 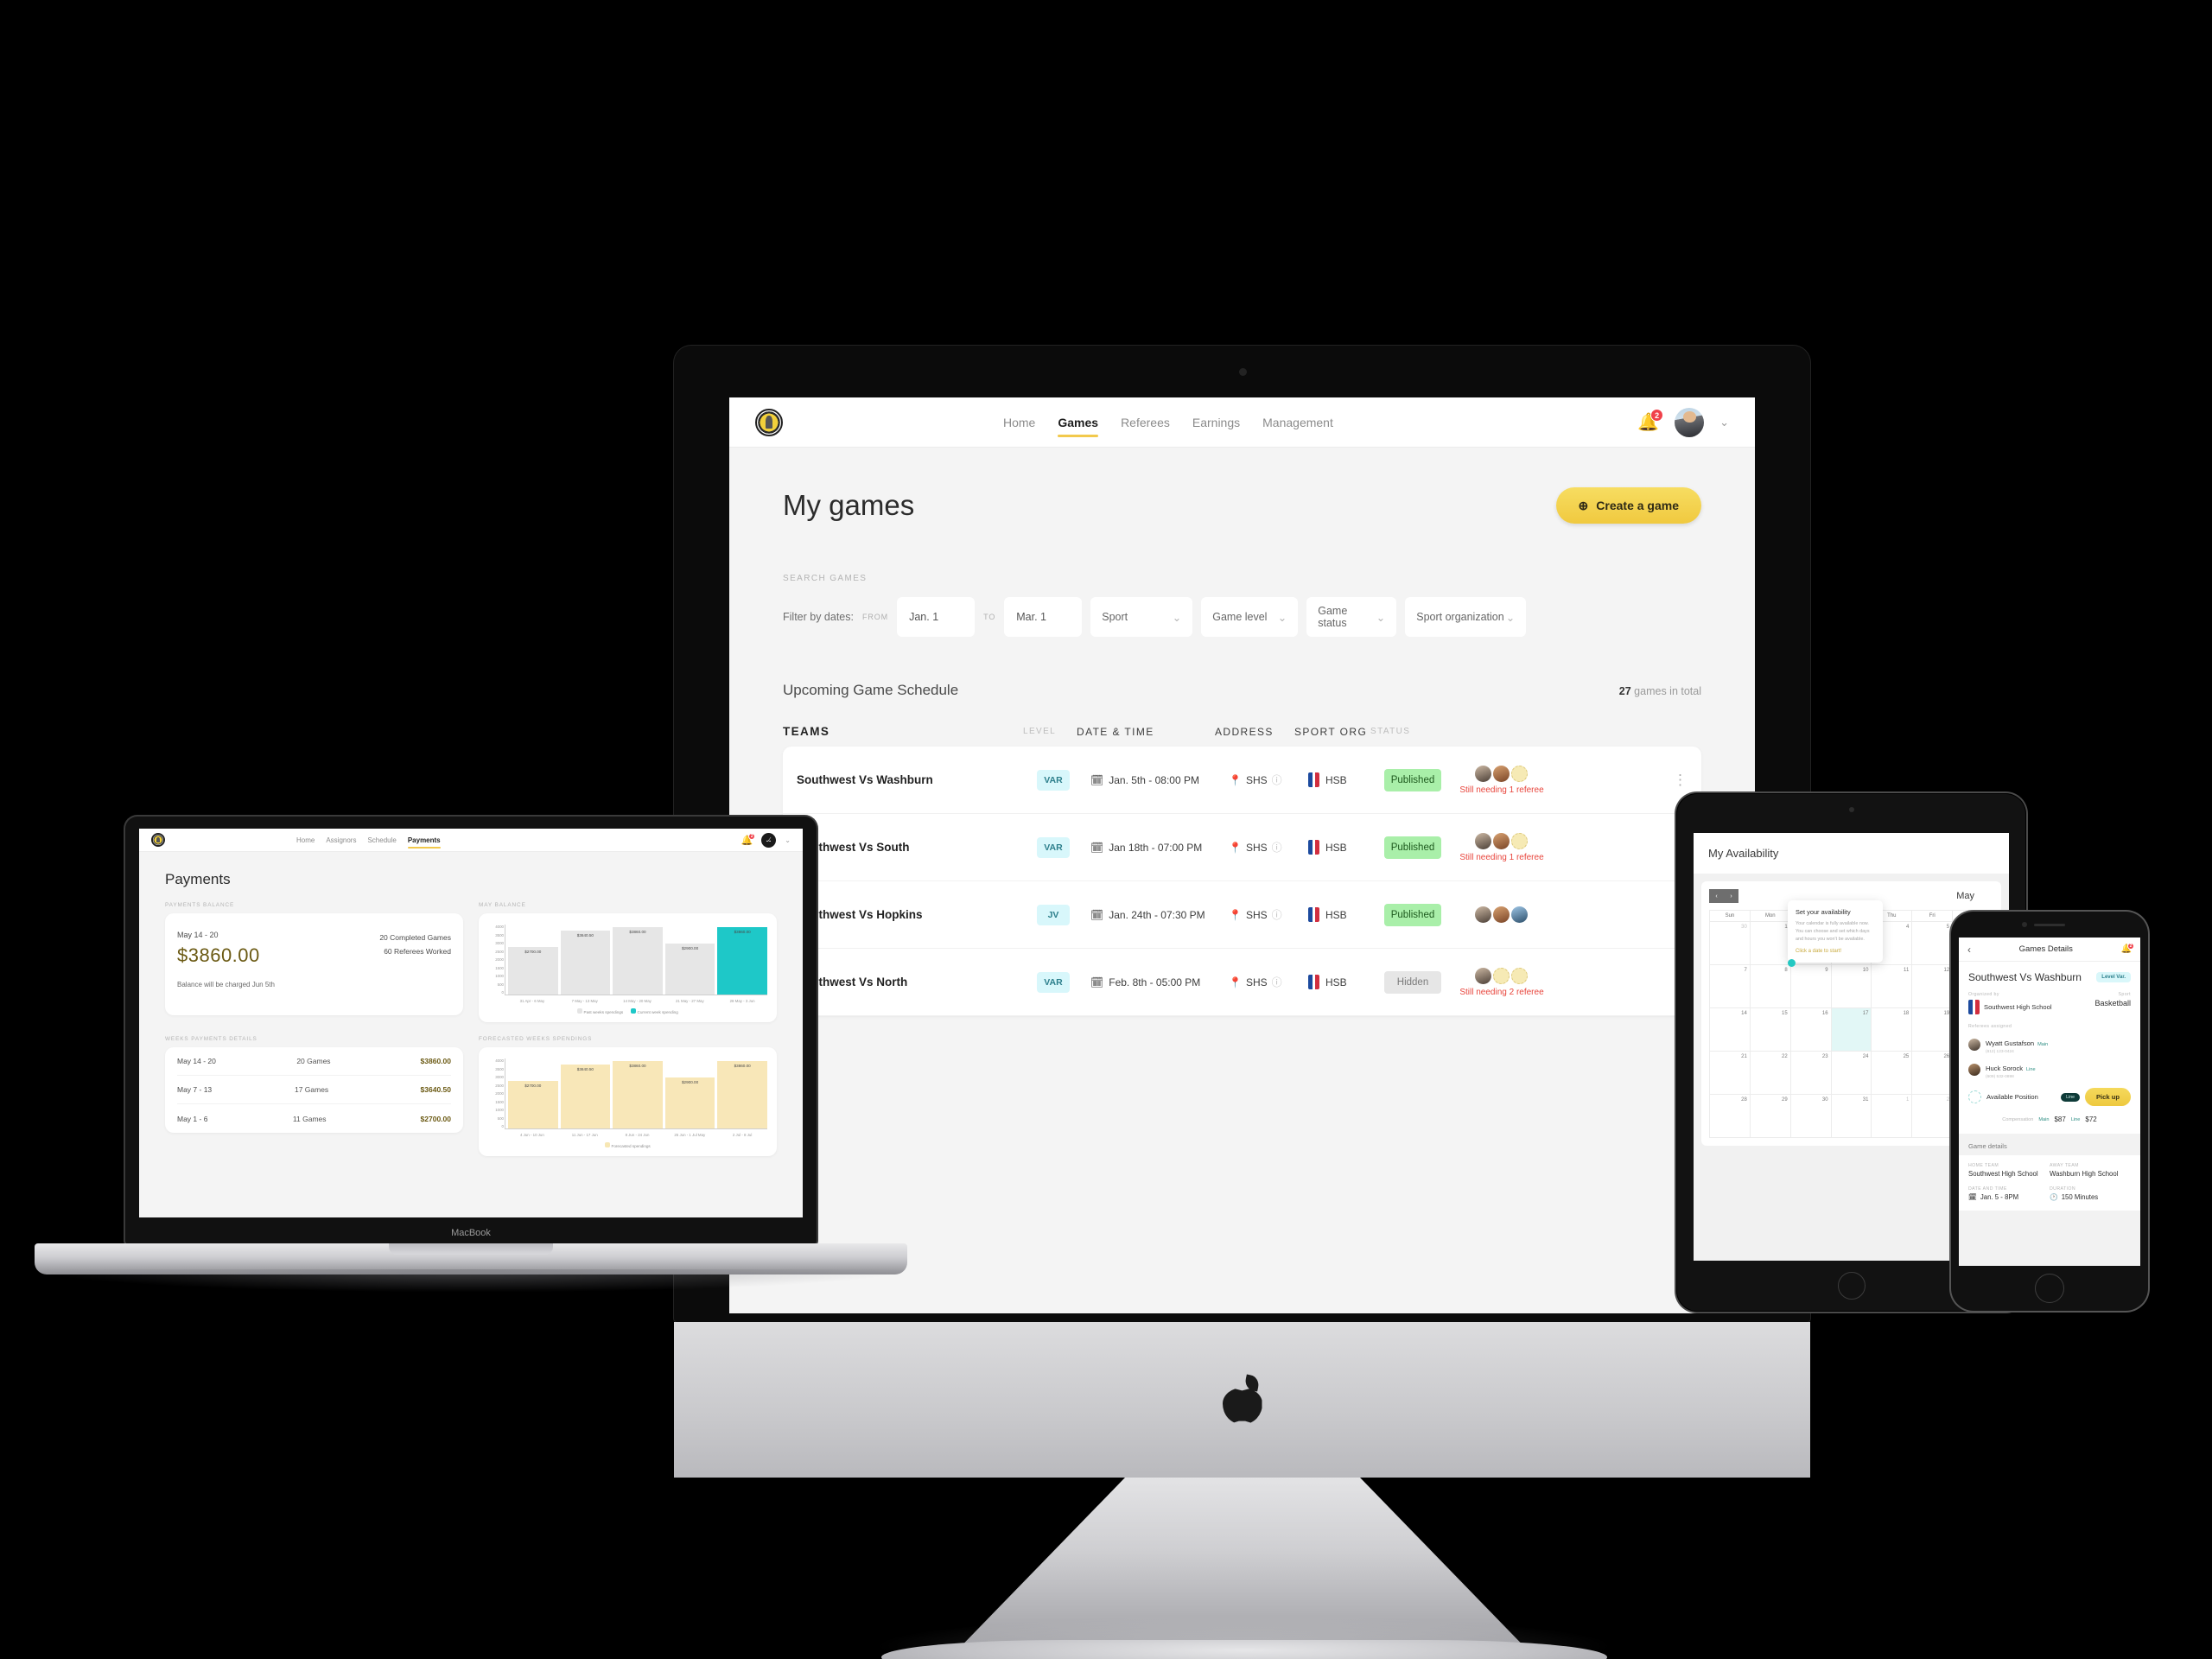 What do you see at coordinates (769, 840) in the screenshot?
I see `org-avatar` at bounding box center [769, 840].